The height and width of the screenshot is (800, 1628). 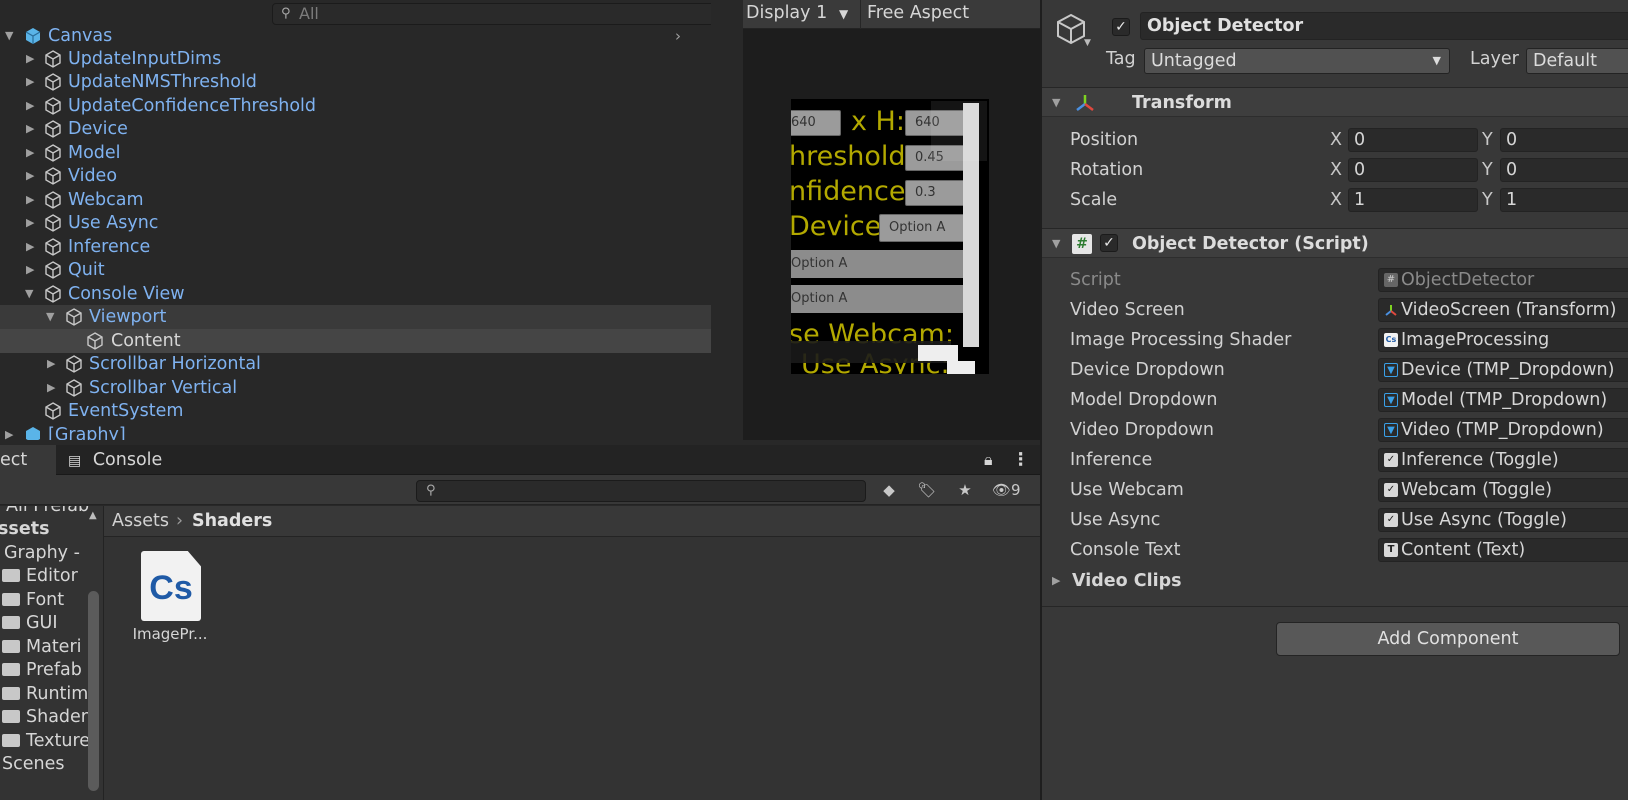 I want to click on filter-by-label-icon: 🏷︎, so click(x=927, y=490).